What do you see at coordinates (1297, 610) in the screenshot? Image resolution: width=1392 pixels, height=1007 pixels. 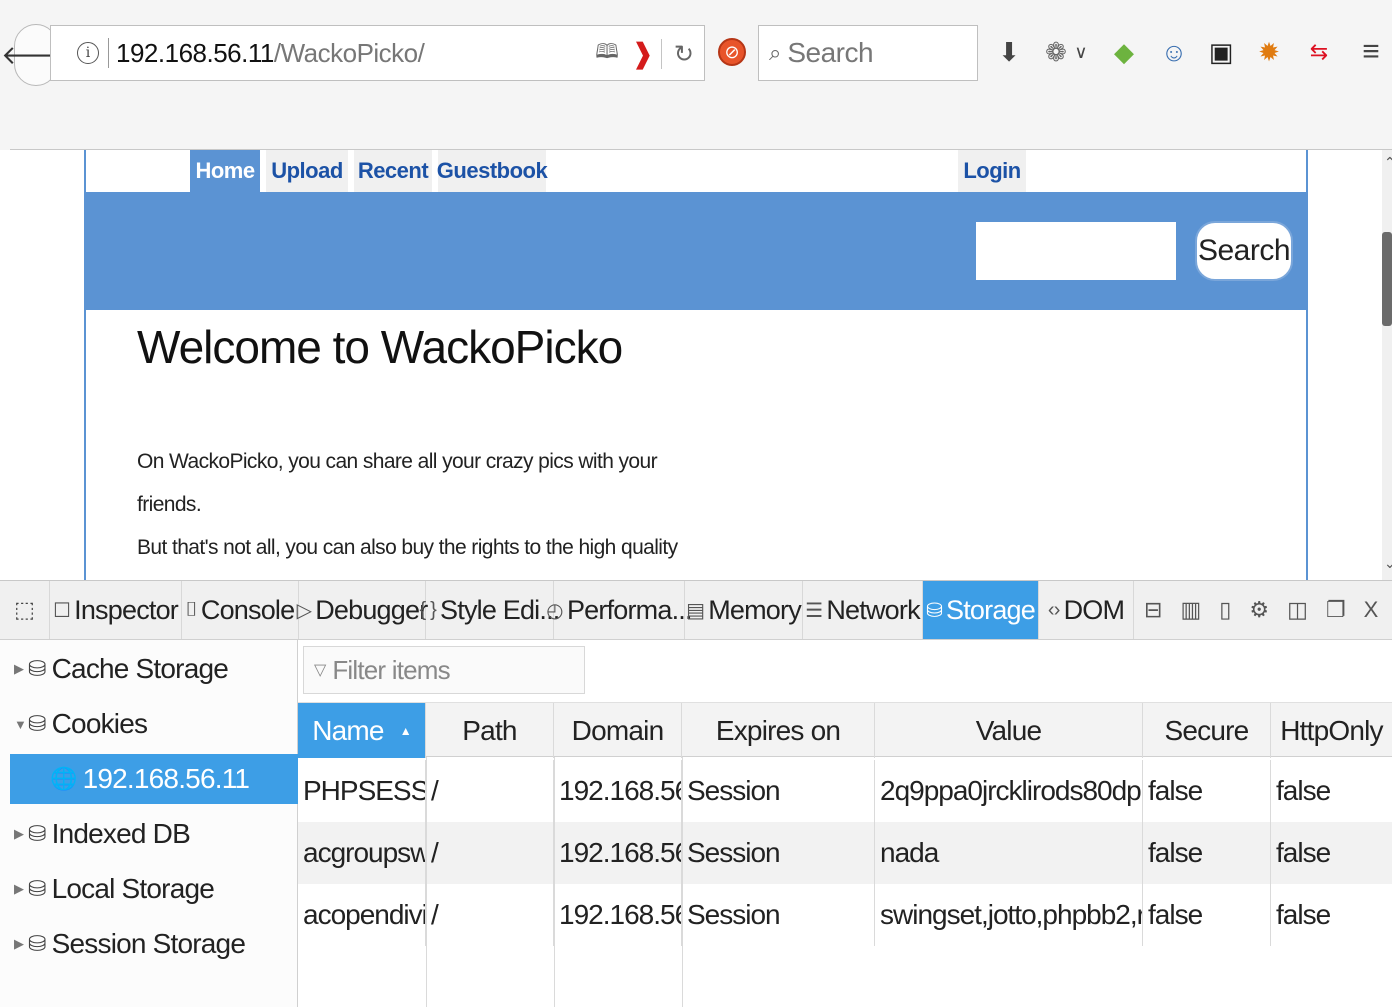 I see `dock-side-icon: ◫` at bounding box center [1297, 610].